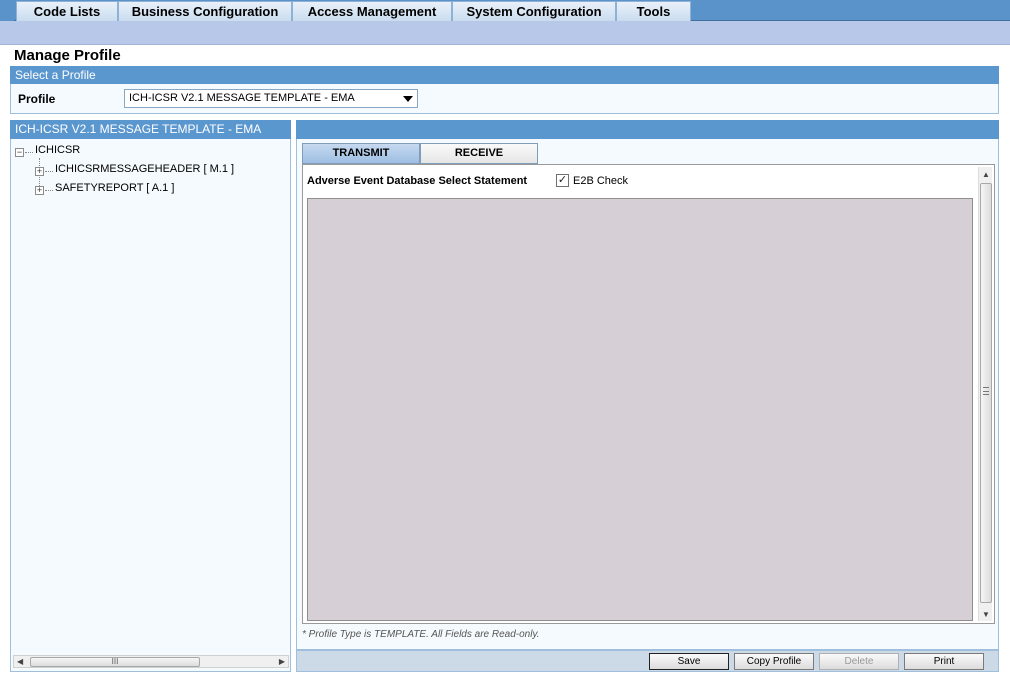 This screenshot has height=679, width=1010. I want to click on action-bar: Save Copy Profile Delete Print, so click(647, 661).